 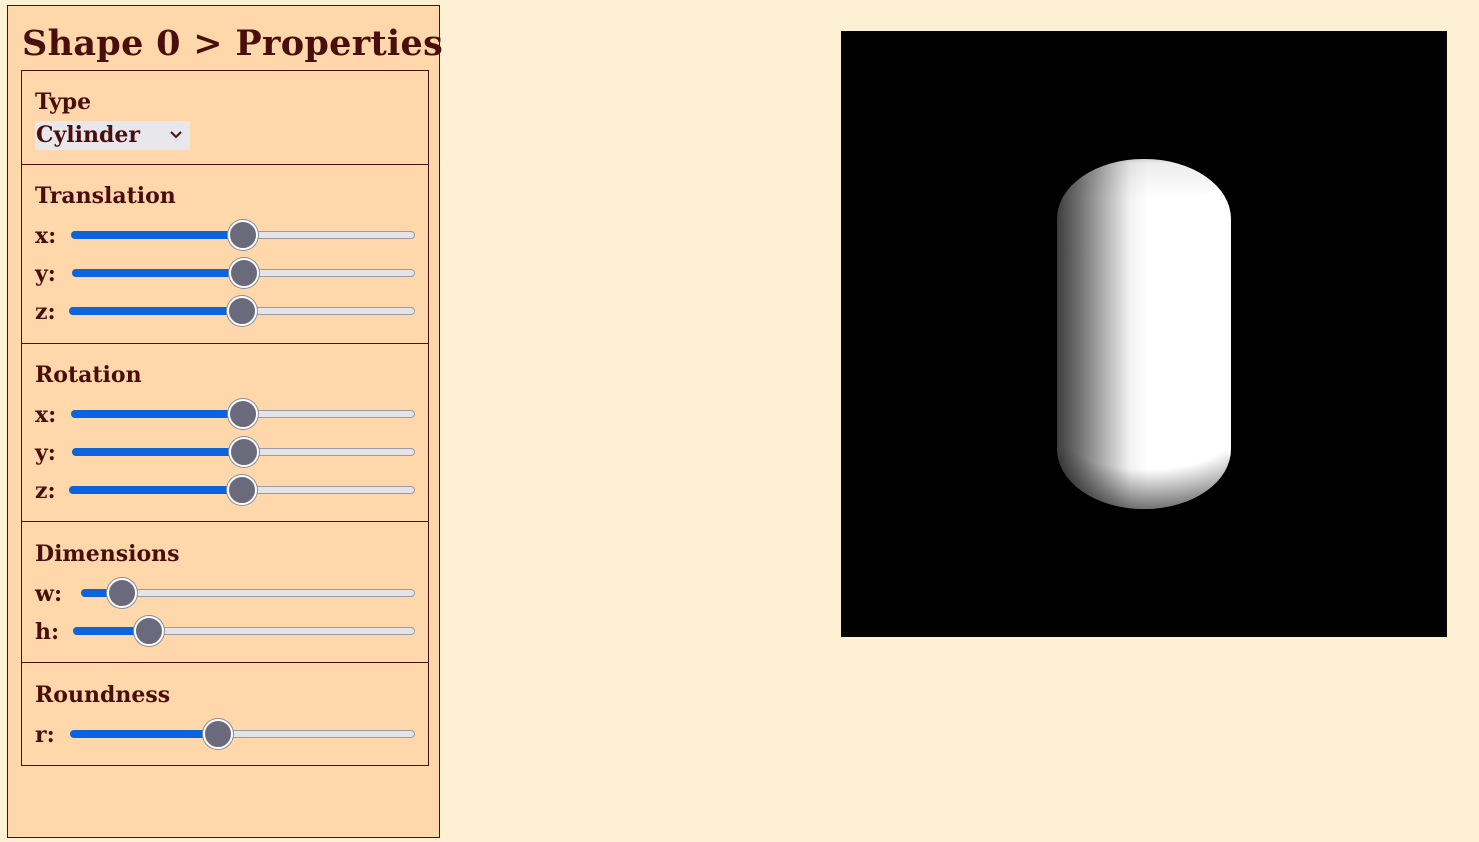 I want to click on translation-x-slider, so click(x=243, y=235).